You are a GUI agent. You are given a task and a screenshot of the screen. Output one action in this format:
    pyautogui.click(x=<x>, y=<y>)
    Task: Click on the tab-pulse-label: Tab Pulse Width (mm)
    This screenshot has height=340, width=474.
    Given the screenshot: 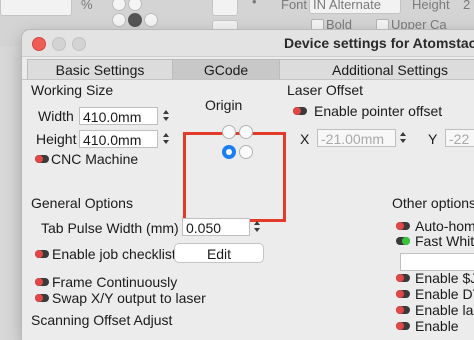 What is the action you would take?
    pyautogui.click(x=110, y=228)
    